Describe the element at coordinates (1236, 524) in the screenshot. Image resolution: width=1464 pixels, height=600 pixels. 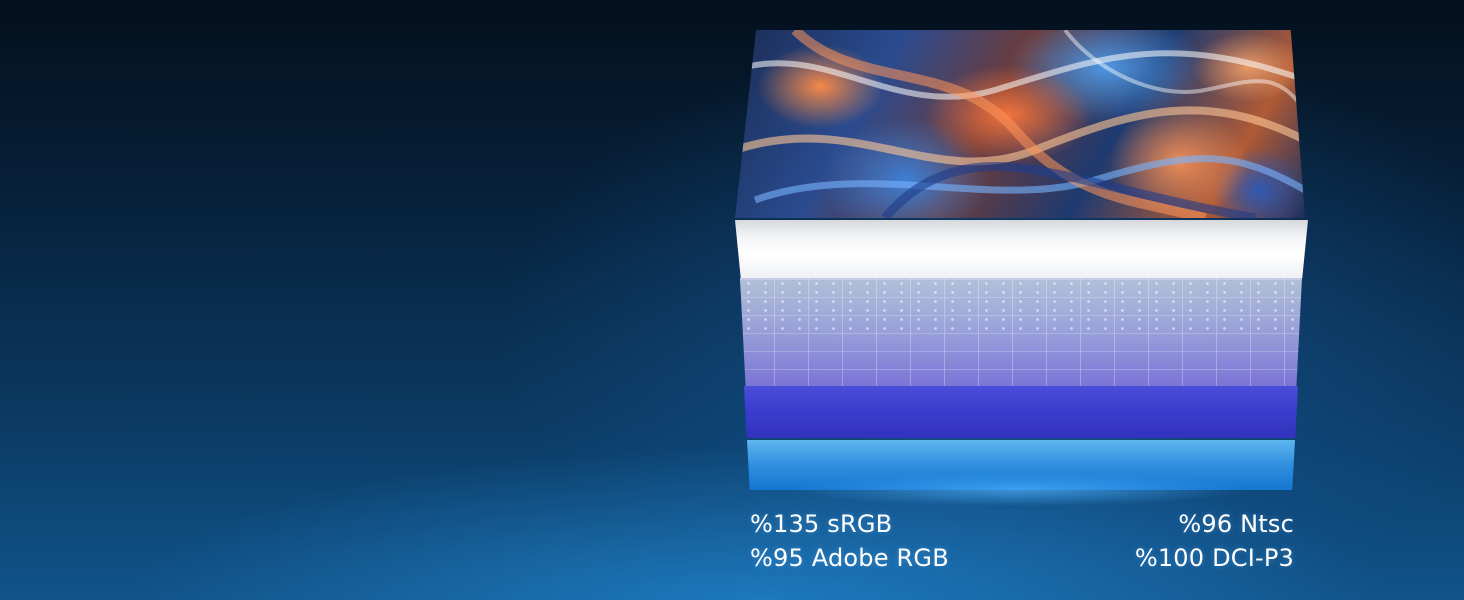
I see `spec-ntsc: %96 Ntsc` at that location.